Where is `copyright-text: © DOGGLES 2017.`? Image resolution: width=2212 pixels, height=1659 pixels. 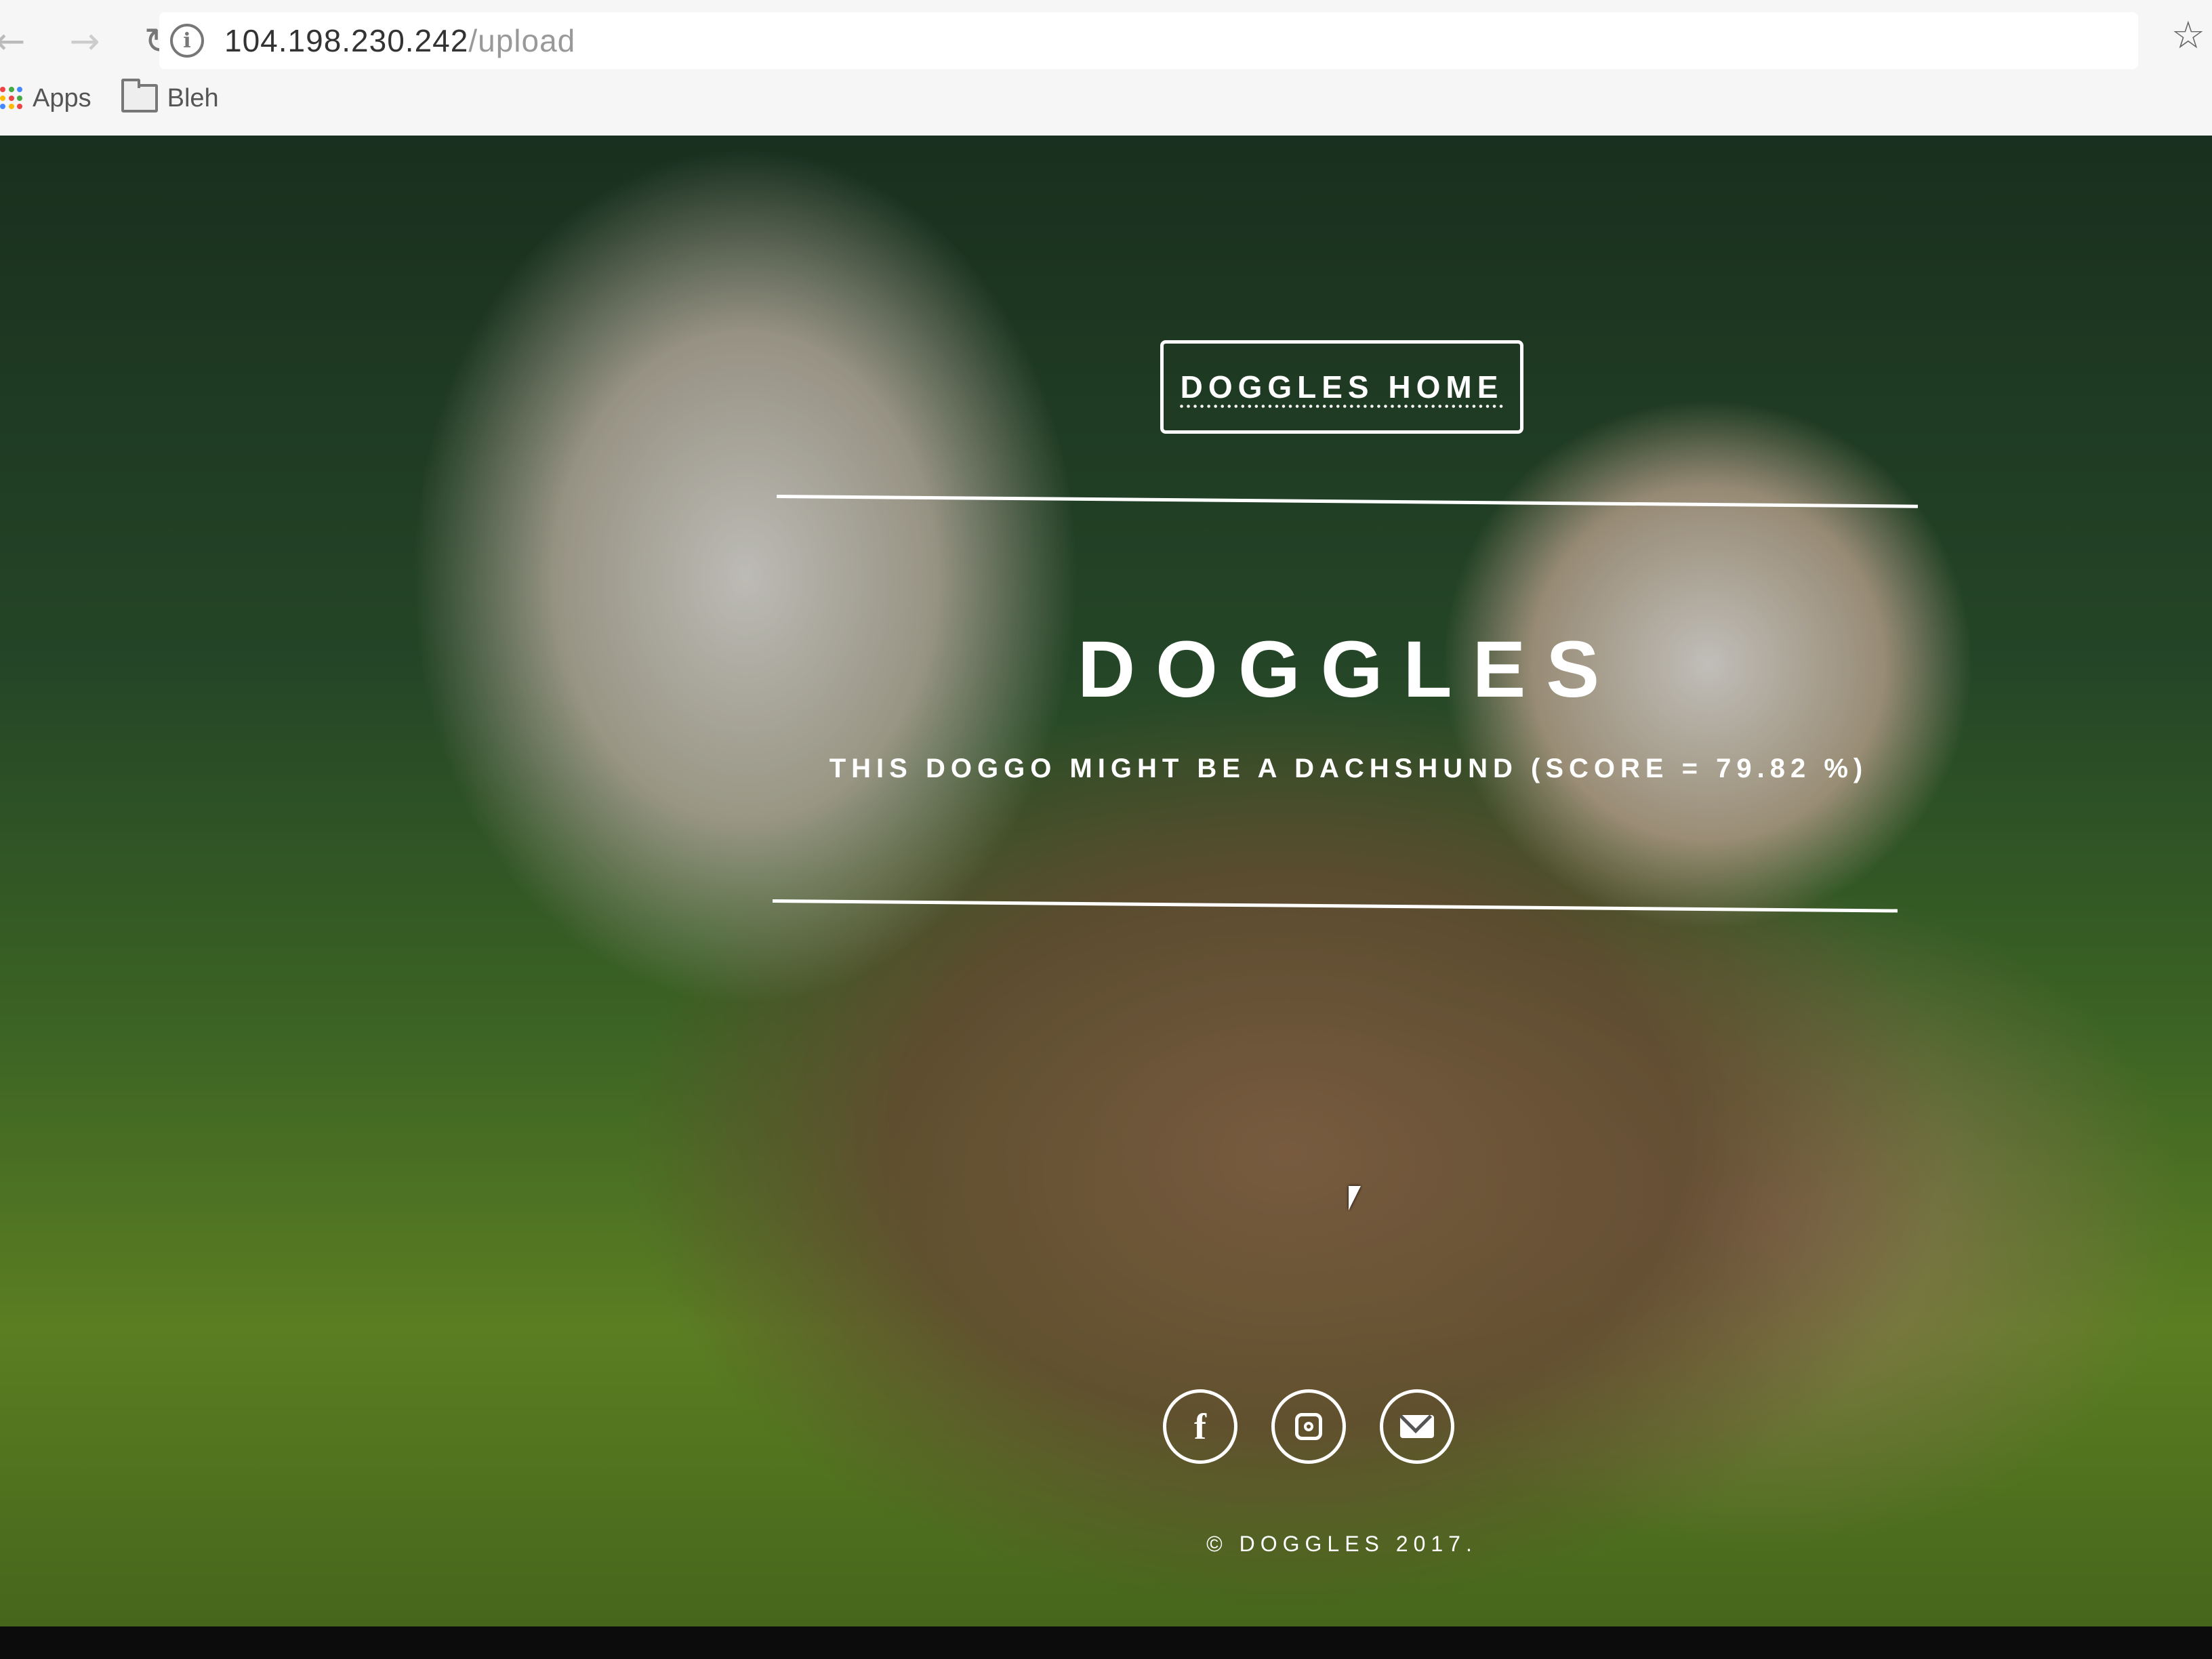
copyright-text: © DOGGLES 2017. is located at coordinates (1341, 1544).